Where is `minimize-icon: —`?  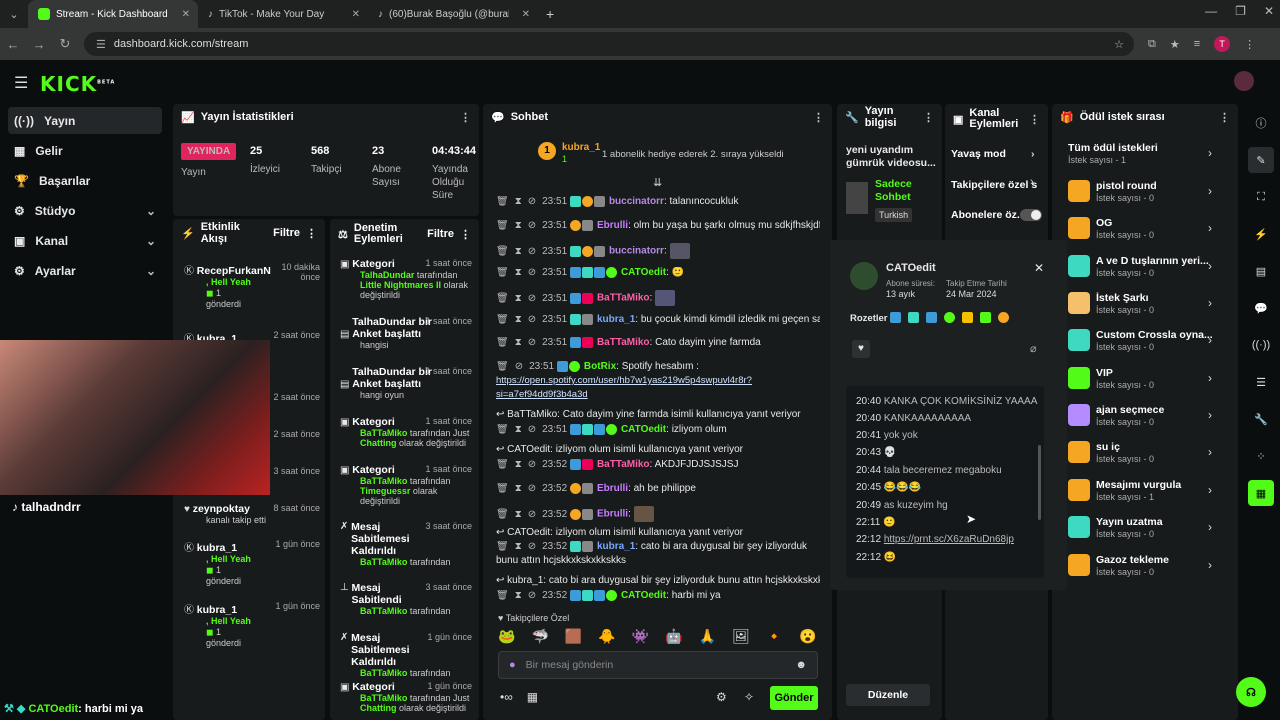 minimize-icon: — is located at coordinates (1211, 11).